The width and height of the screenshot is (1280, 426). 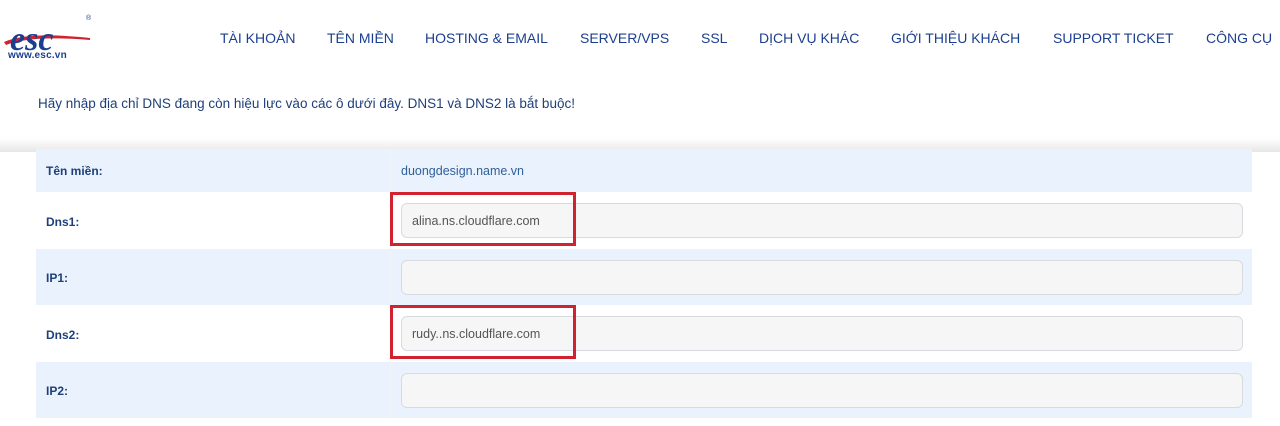 I want to click on domain-label: Tên miền:, so click(x=74, y=171).